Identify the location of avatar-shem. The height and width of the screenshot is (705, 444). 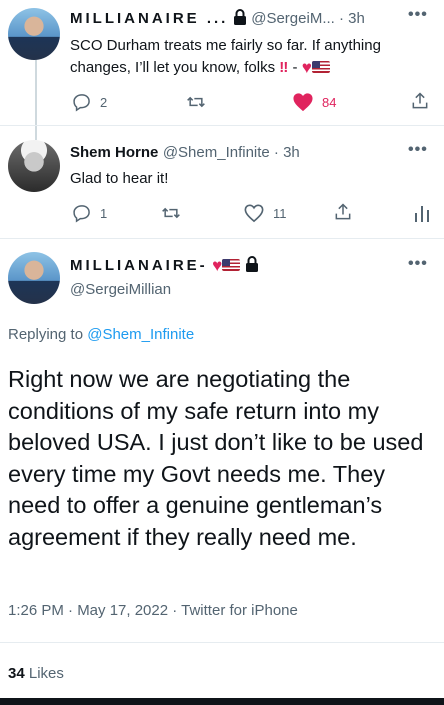
(34, 166).